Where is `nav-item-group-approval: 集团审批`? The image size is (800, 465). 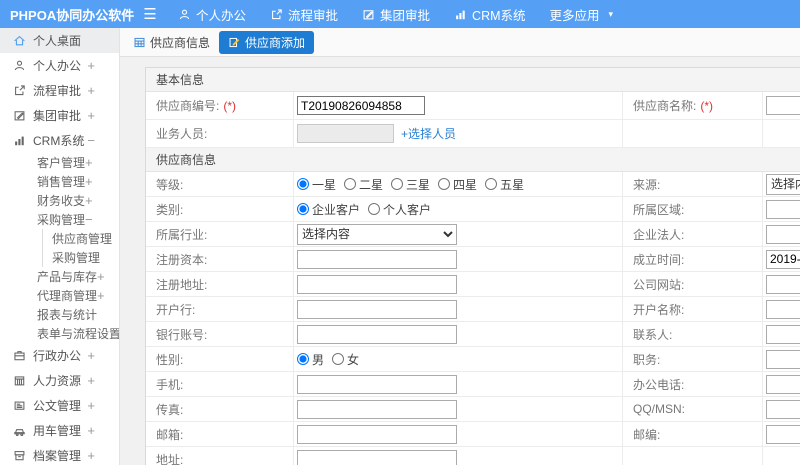
nav-item-group-approval: 集团审批 is located at coordinates (396, 14).